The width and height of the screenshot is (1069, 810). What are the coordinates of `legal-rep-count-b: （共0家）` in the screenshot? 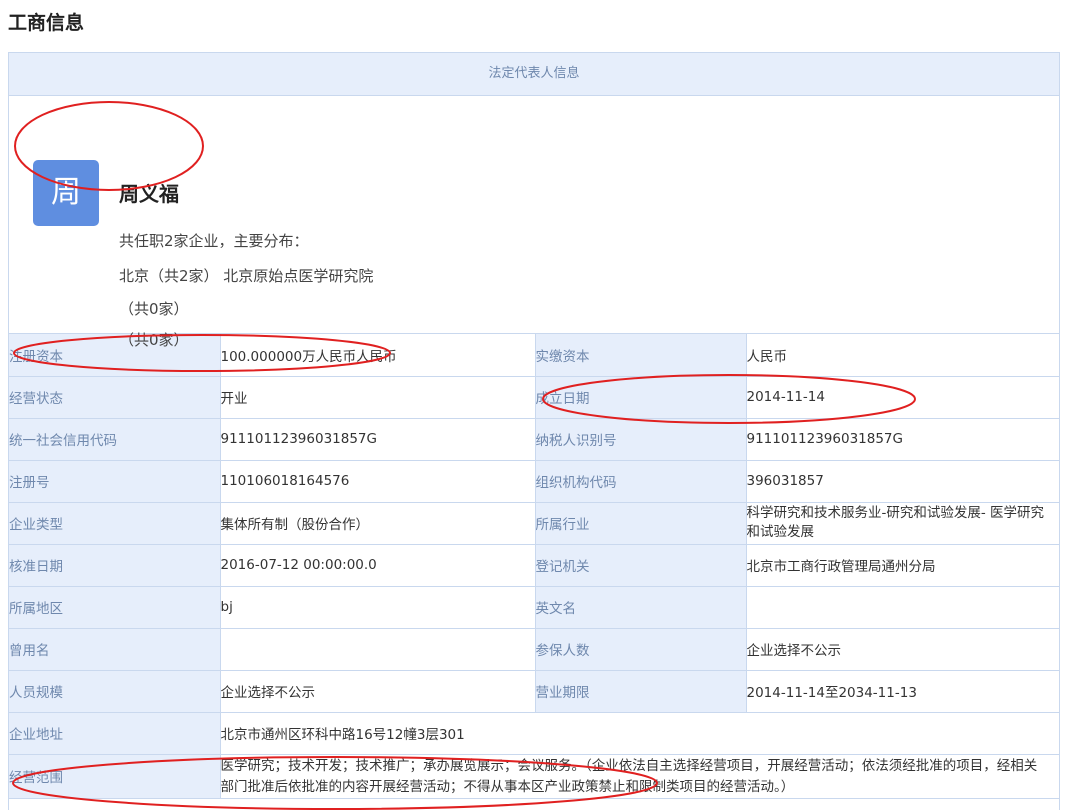 It's located at (154, 340).